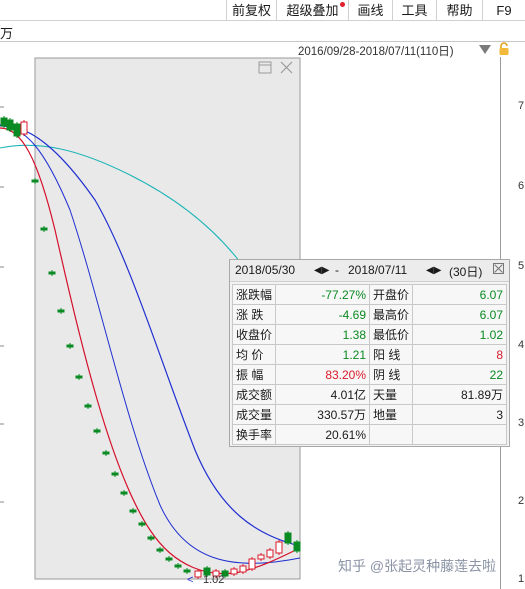 Image resolution: width=525 pixels, height=589 pixels. What do you see at coordinates (414, 10) in the screenshot?
I see `menu-tools: 工具` at bounding box center [414, 10].